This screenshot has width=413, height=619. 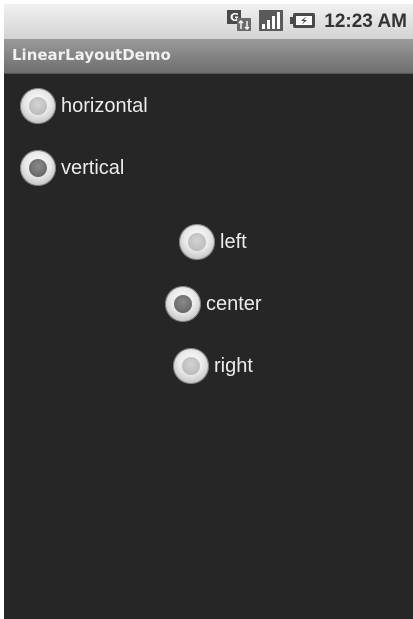 I want to click on radio-label-right: right, so click(x=233, y=366).